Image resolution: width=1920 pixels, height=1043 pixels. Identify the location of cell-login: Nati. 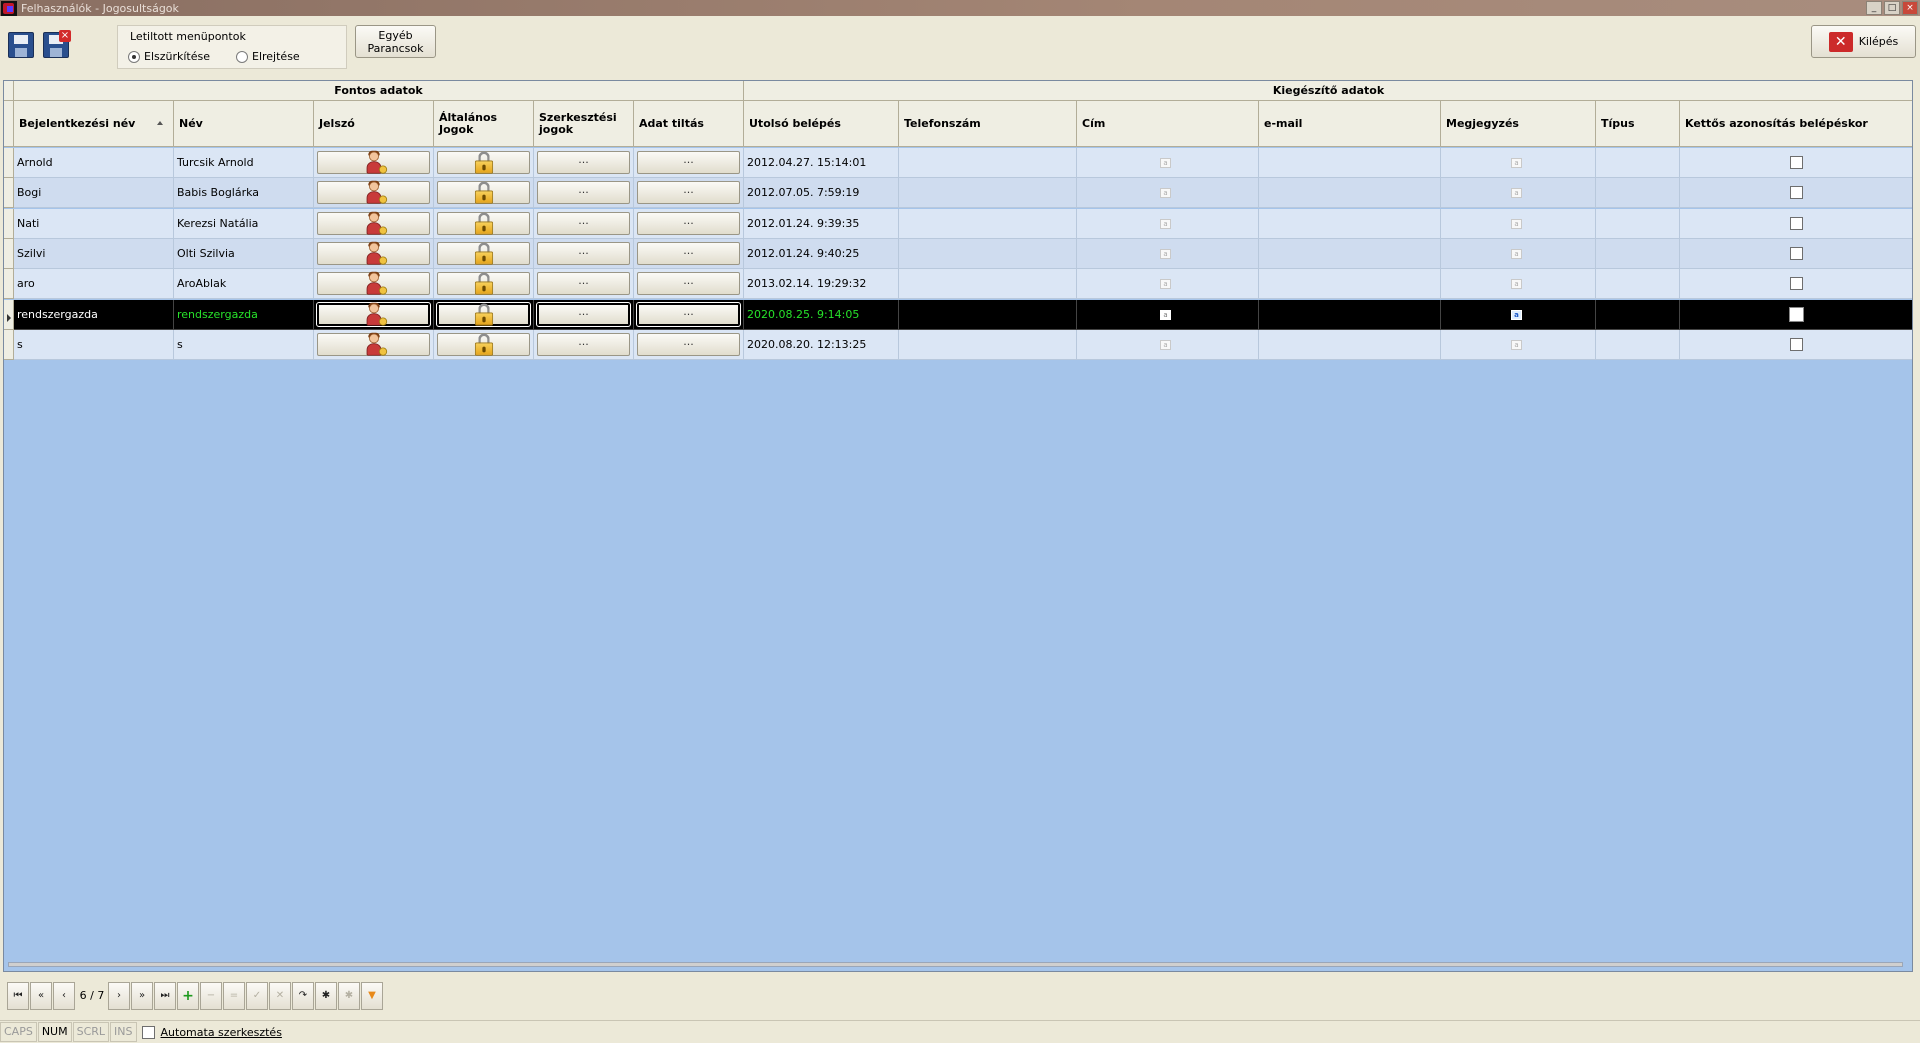
(94, 224).